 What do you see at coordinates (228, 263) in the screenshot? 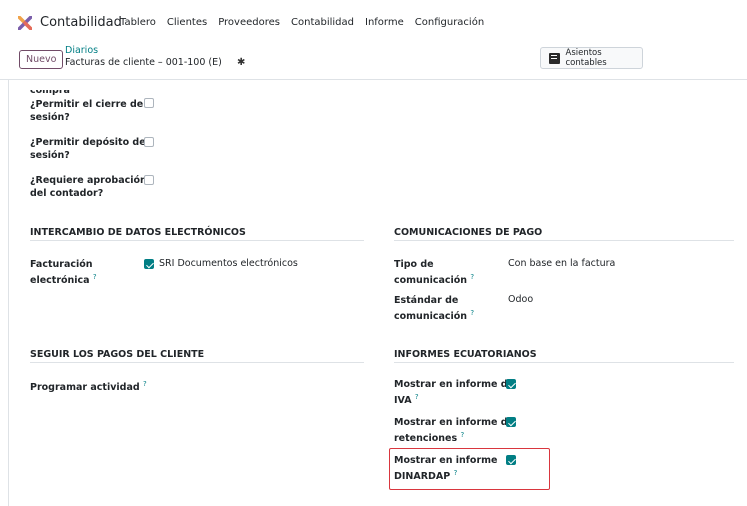
I see `sri-label: SRI Documentos electrónicos` at bounding box center [228, 263].